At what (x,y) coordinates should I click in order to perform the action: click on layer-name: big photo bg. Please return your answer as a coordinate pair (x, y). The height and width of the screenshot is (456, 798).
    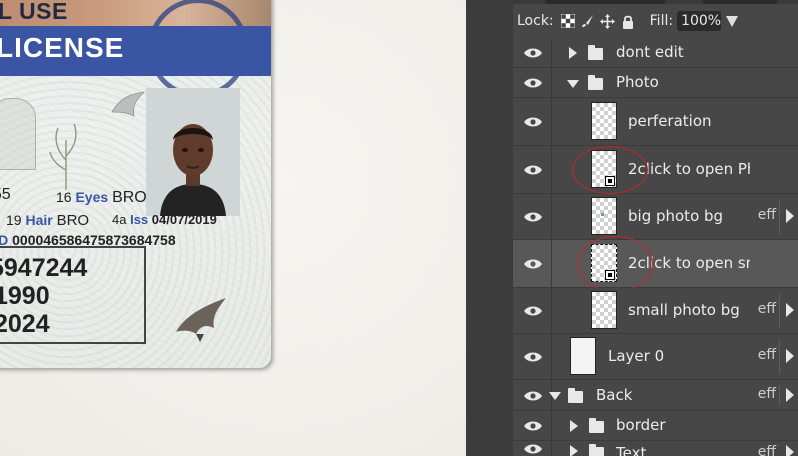
    Looking at the image, I should click on (676, 216).